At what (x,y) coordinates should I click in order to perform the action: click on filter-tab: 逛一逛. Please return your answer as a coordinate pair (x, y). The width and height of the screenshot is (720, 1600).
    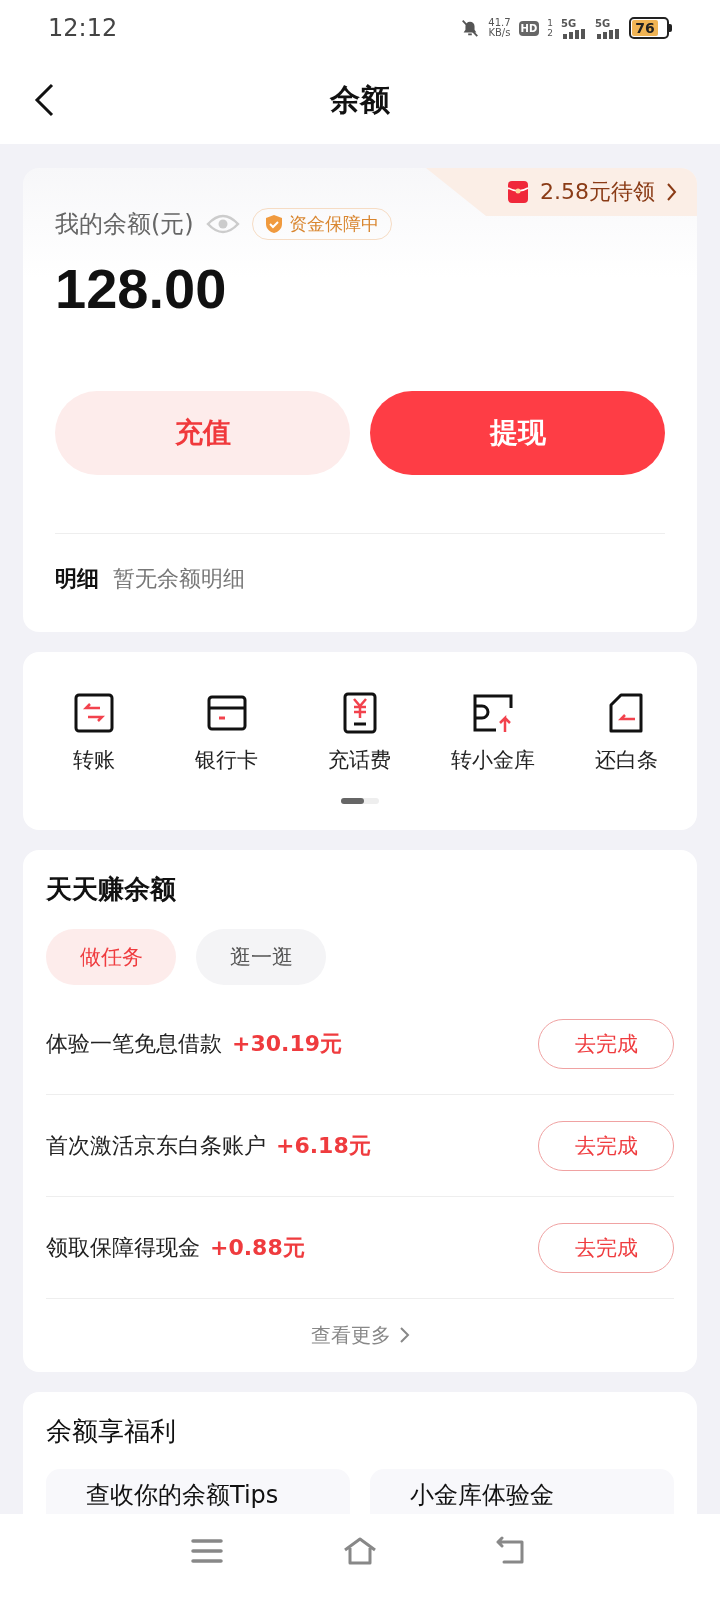
    Looking at the image, I should click on (261, 957).